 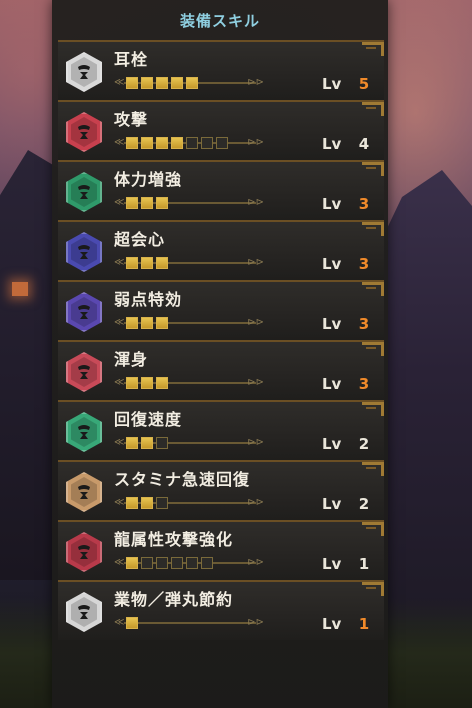 I want to click on background-light, so click(x=20, y=289).